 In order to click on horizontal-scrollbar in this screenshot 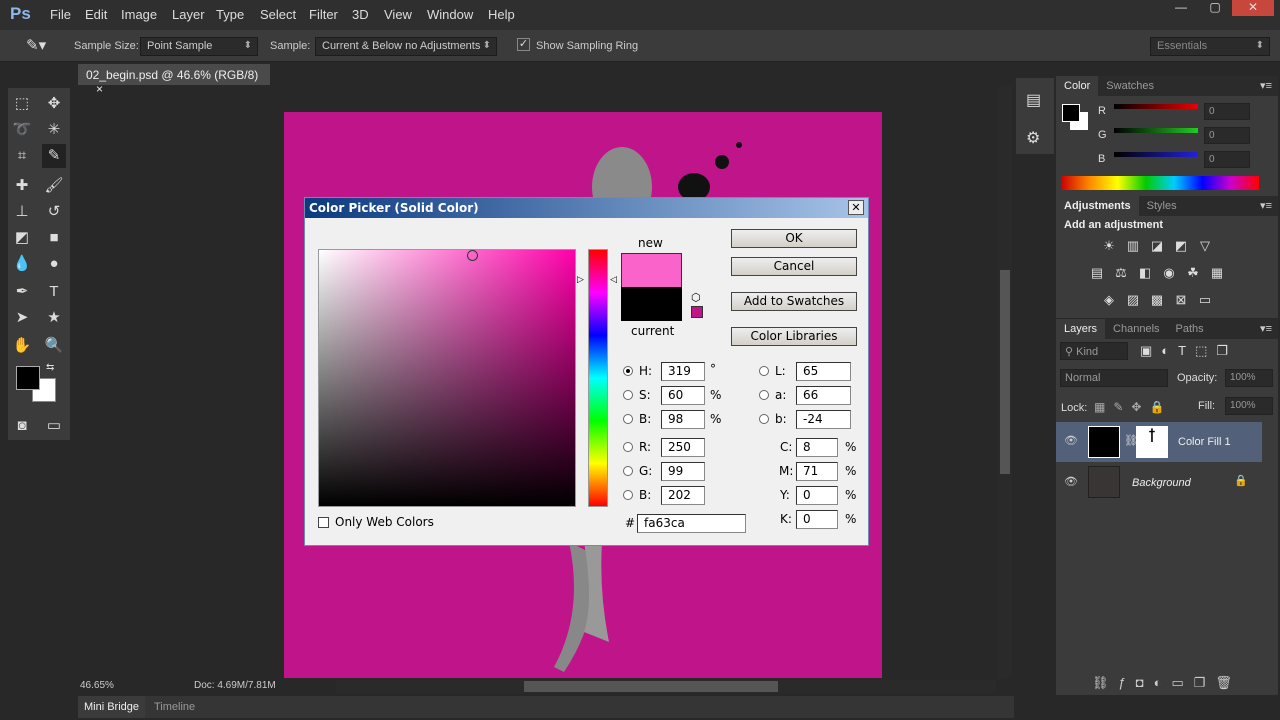, I will do `click(666, 686)`.